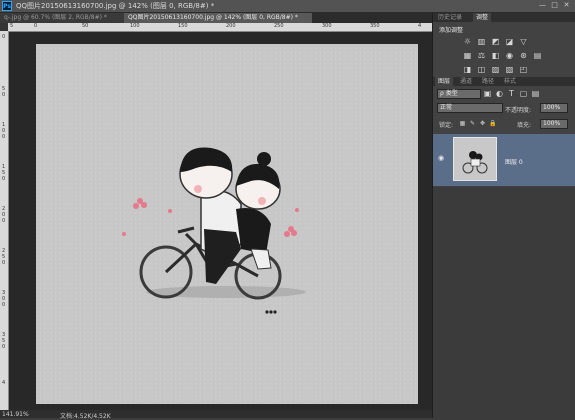 The width and height of the screenshot is (575, 420). Describe the element at coordinates (495, 41) in the screenshot. I see `curves-icon: ◩` at that location.